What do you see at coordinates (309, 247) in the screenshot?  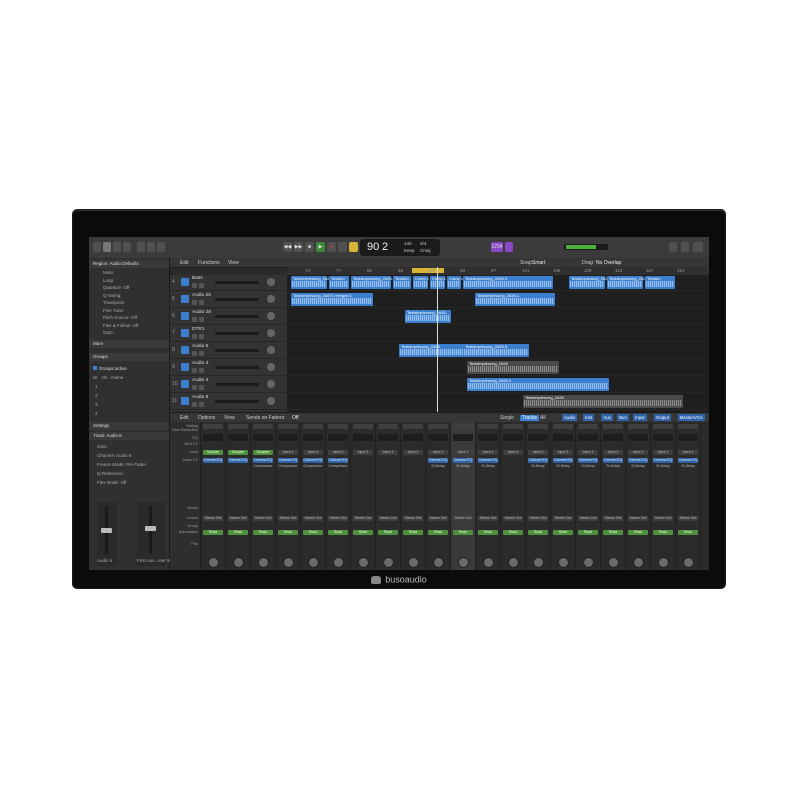 I see `stop-button: ■` at bounding box center [309, 247].